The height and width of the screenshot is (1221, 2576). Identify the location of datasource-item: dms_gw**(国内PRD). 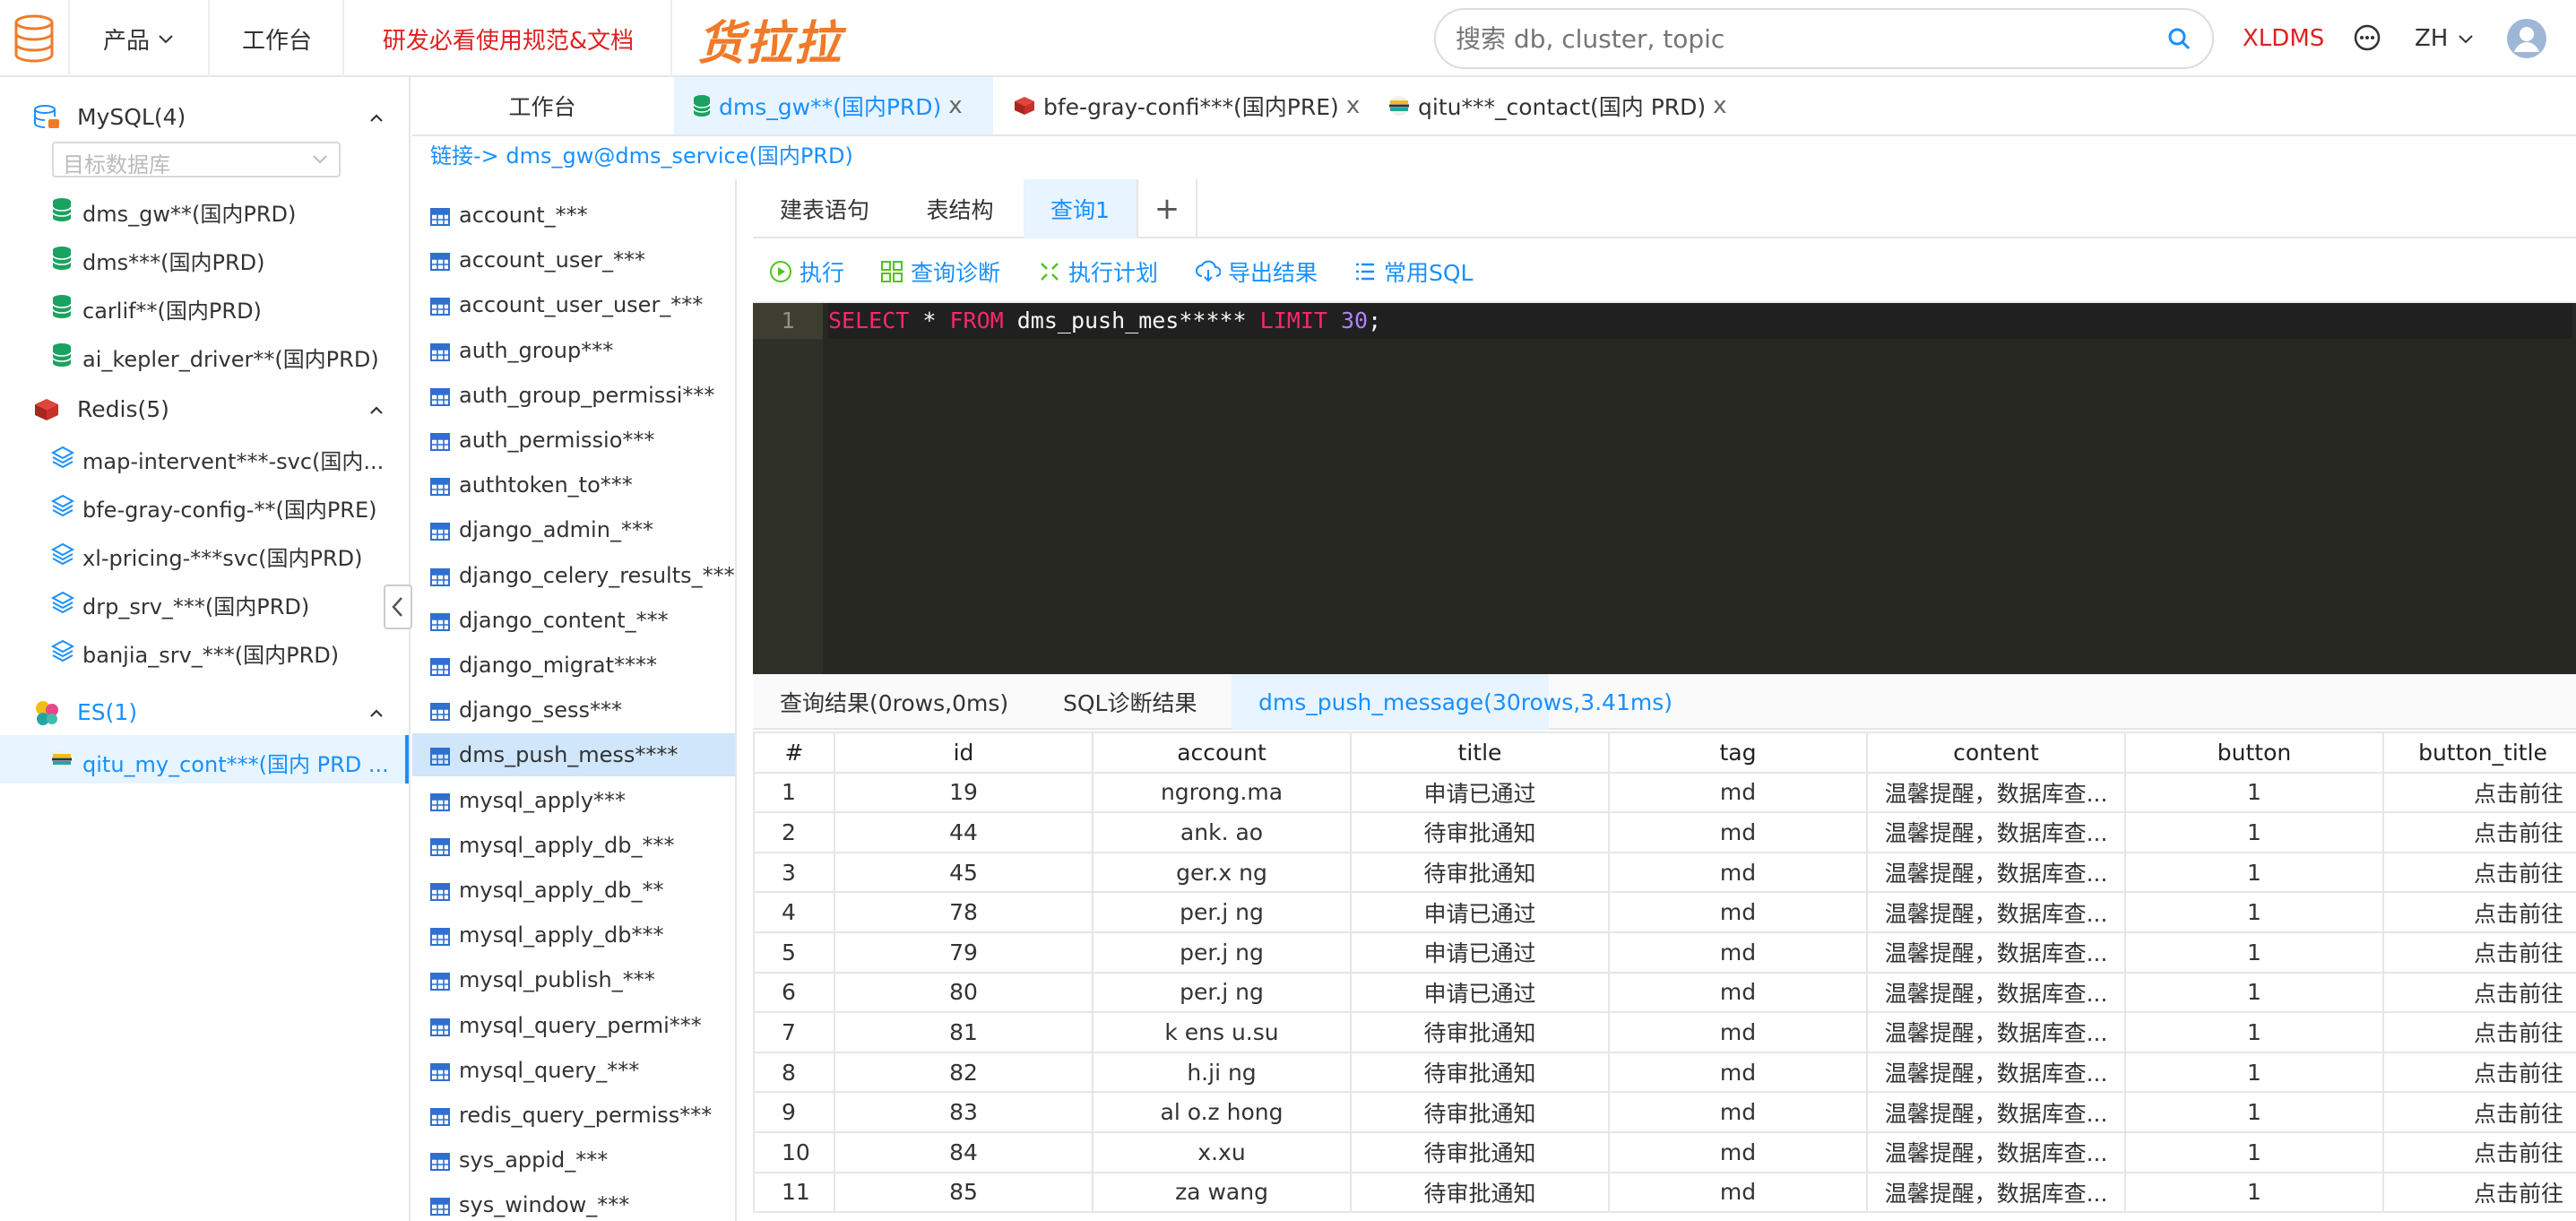
(204, 209).